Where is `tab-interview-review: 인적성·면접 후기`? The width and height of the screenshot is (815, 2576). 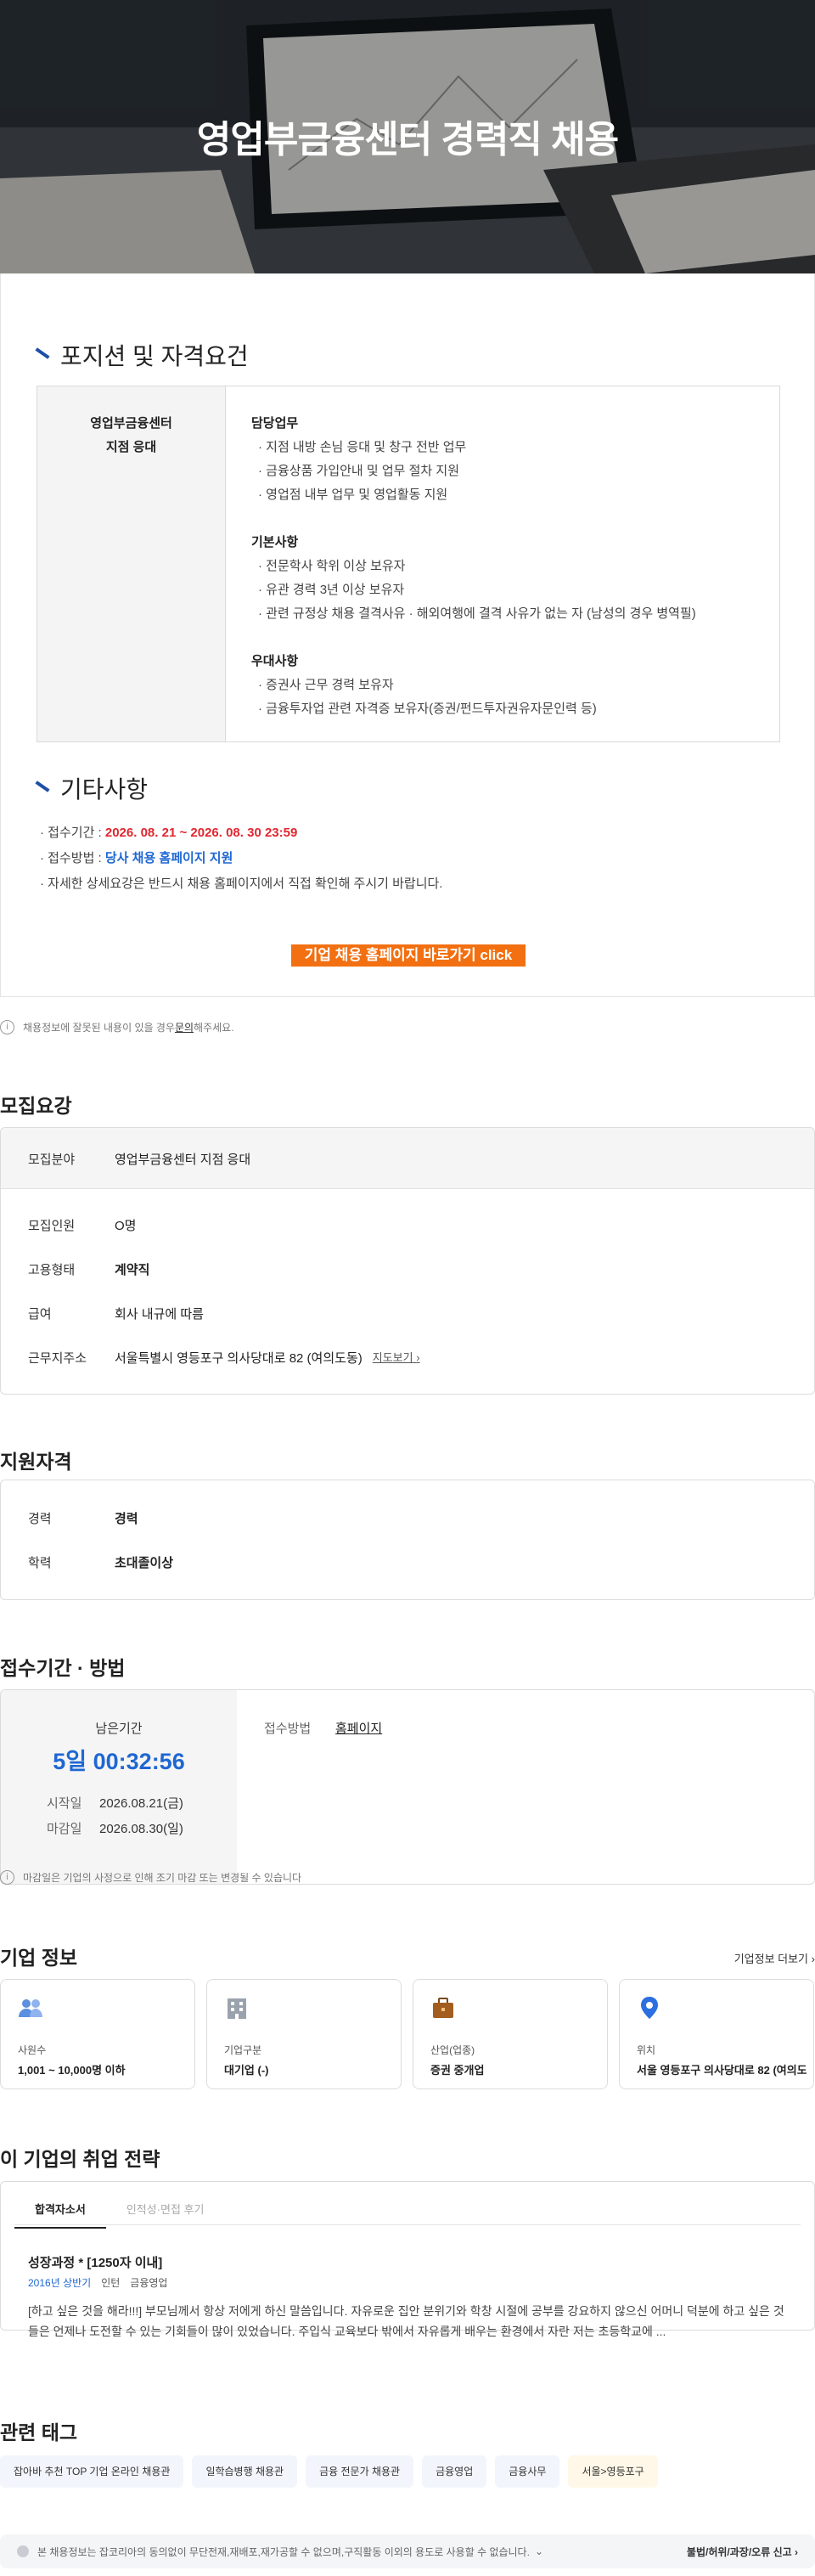
tab-interview-review: 인적성·면접 후기 is located at coordinates (166, 2205).